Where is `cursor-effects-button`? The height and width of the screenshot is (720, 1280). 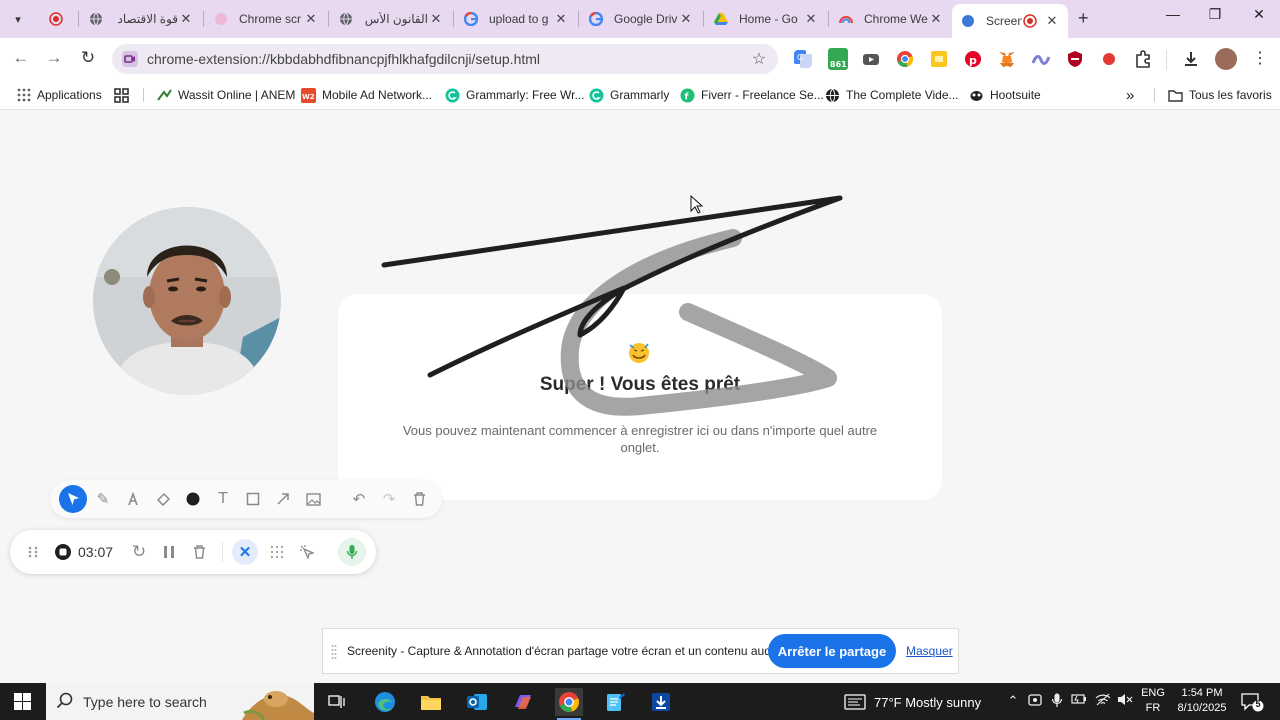
cursor-effects-button is located at coordinates (307, 552).